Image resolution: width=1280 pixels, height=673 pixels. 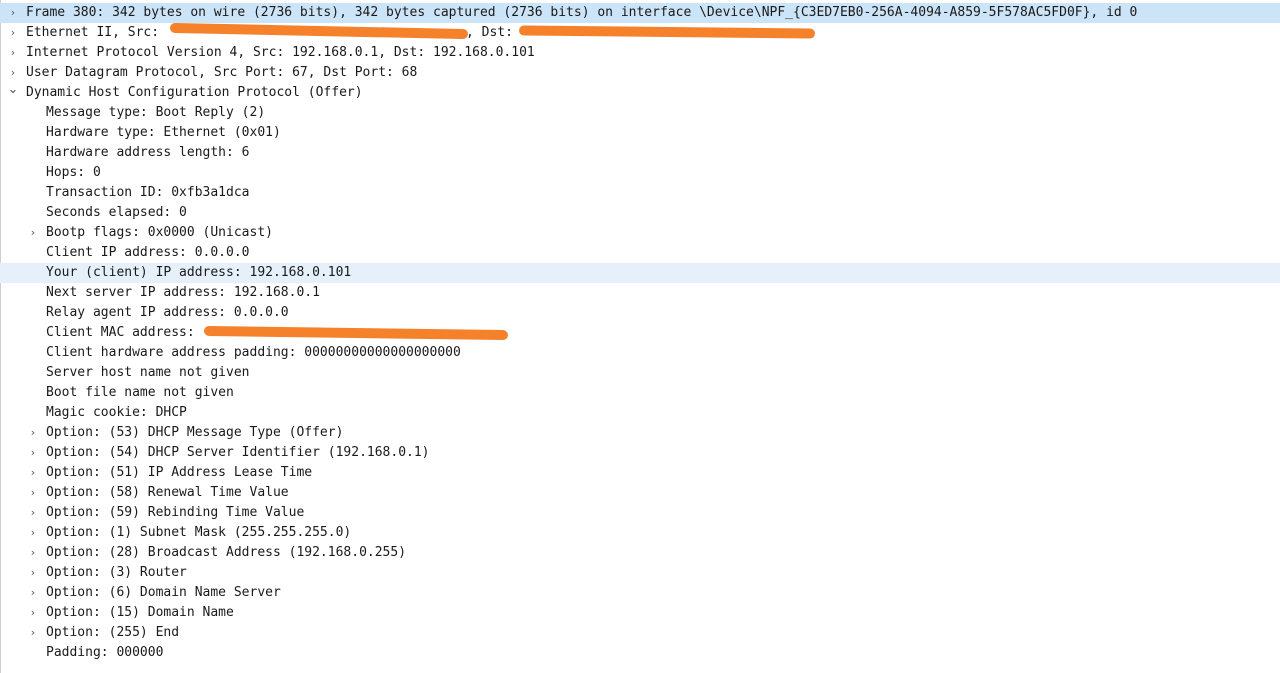 I want to click on tree-row-ethernet-ii-src: › Ethernet II, Src: , Dst:, so click(x=640, y=32).